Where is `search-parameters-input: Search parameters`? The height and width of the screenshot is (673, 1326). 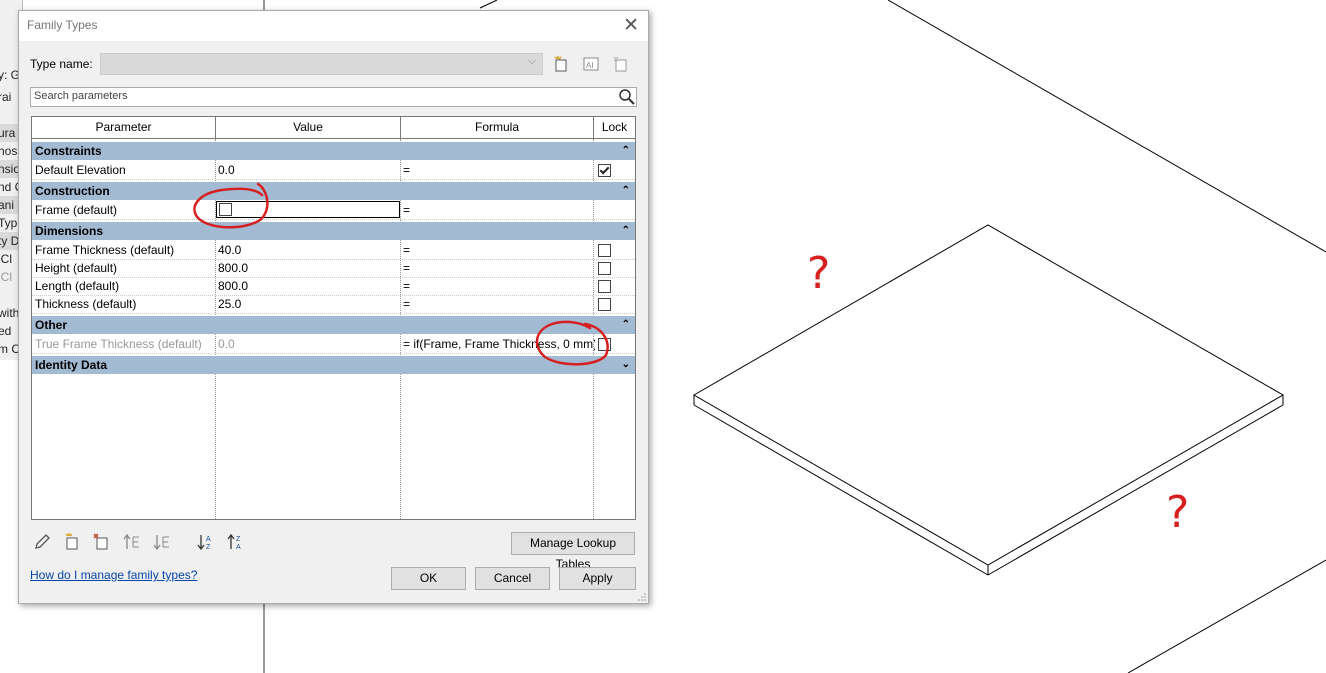
search-parameters-input: Search parameters is located at coordinates (333, 97).